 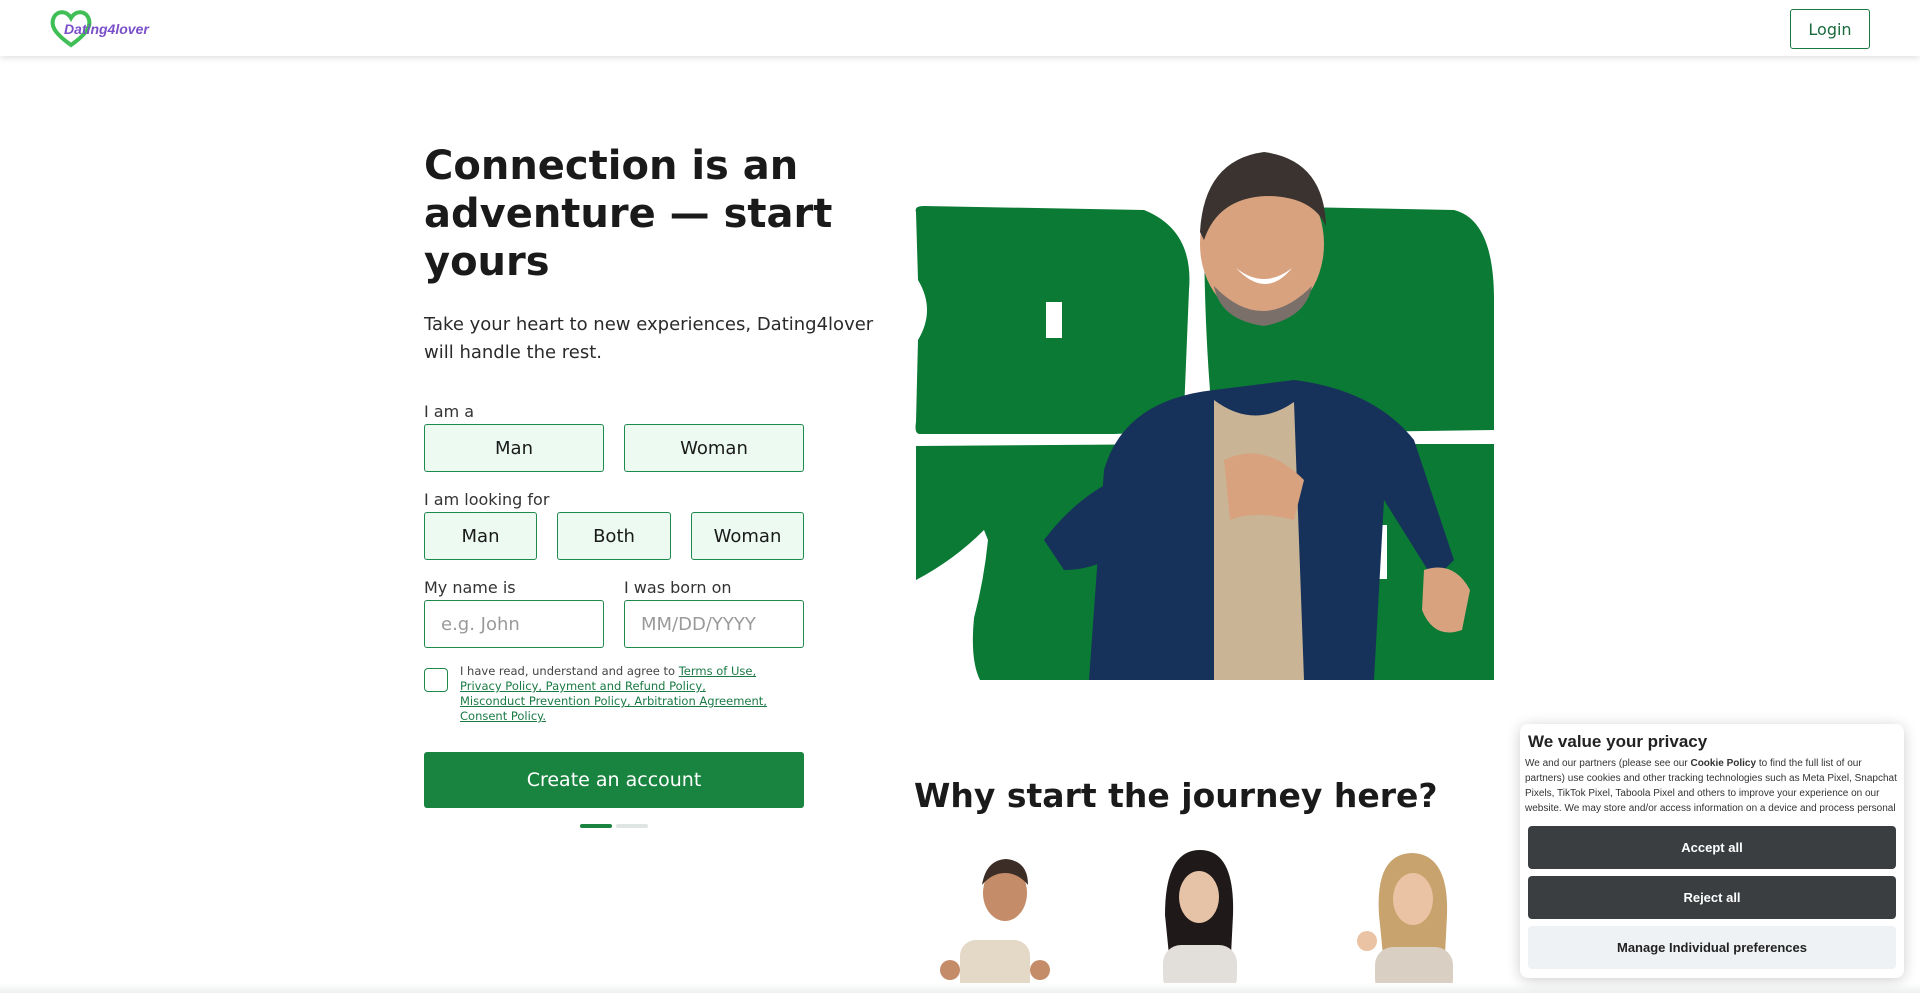 I want to click on gender-man-button: Man, so click(x=514, y=448).